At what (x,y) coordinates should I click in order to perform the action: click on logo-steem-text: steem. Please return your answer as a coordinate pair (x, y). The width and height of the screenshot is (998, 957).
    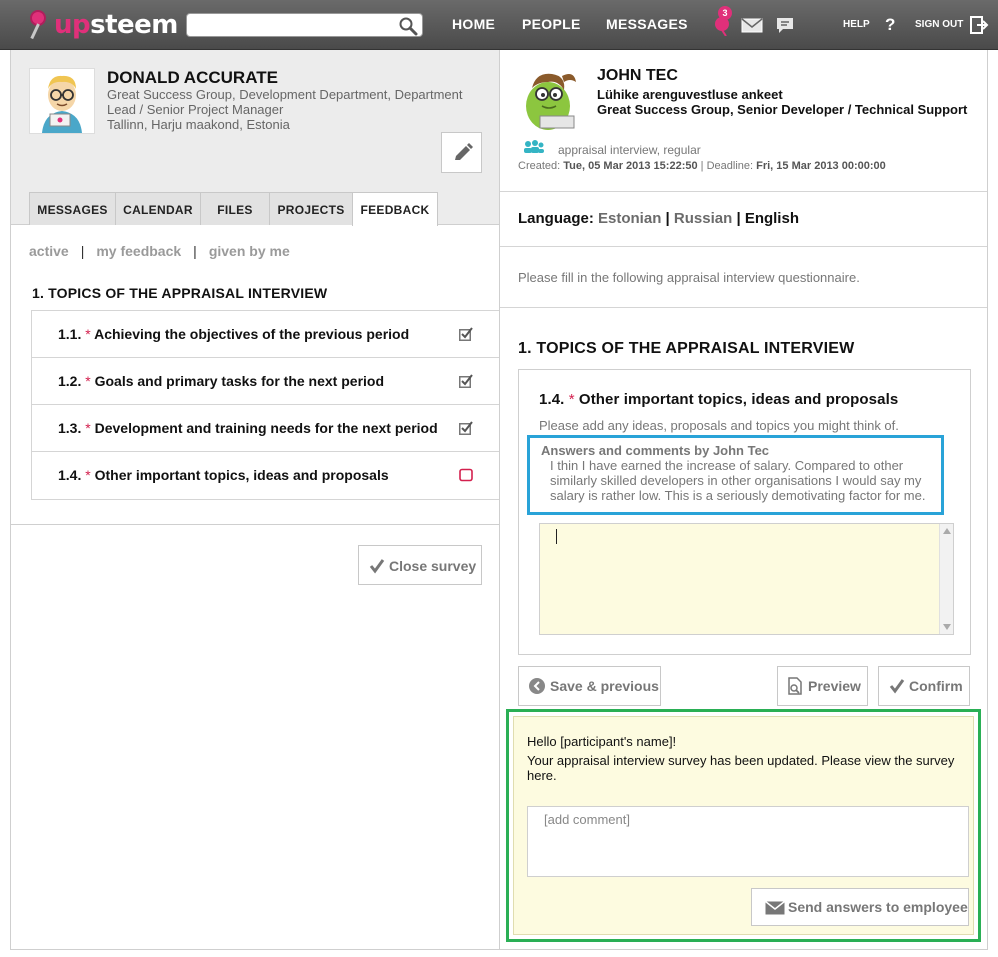
    Looking at the image, I should click on (134, 25).